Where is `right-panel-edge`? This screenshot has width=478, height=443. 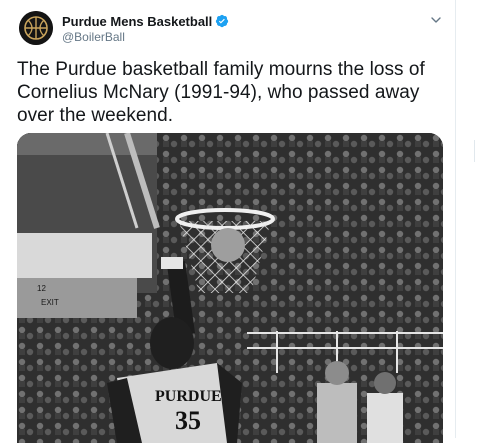
right-panel-edge is located at coordinates (467, 219).